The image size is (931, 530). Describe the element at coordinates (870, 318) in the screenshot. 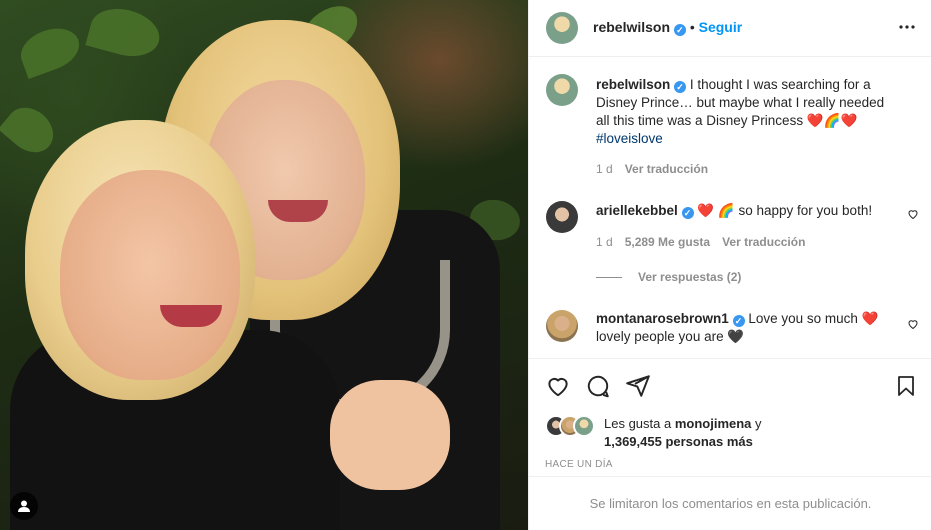

I see `comment-emoji: ❤️` at that location.